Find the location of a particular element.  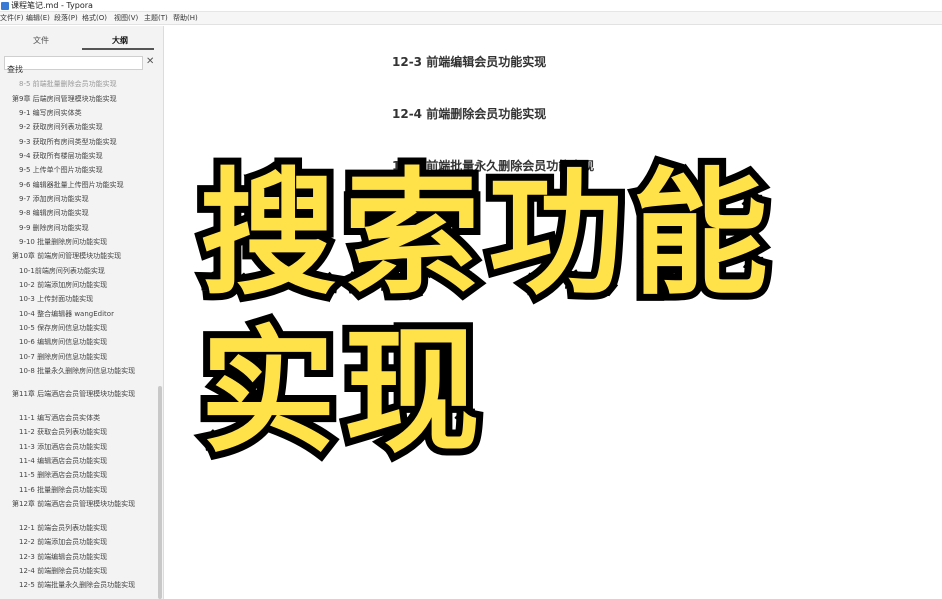

outline-item: 12-2 前端添加会员功能实现 is located at coordinates (63, 542).